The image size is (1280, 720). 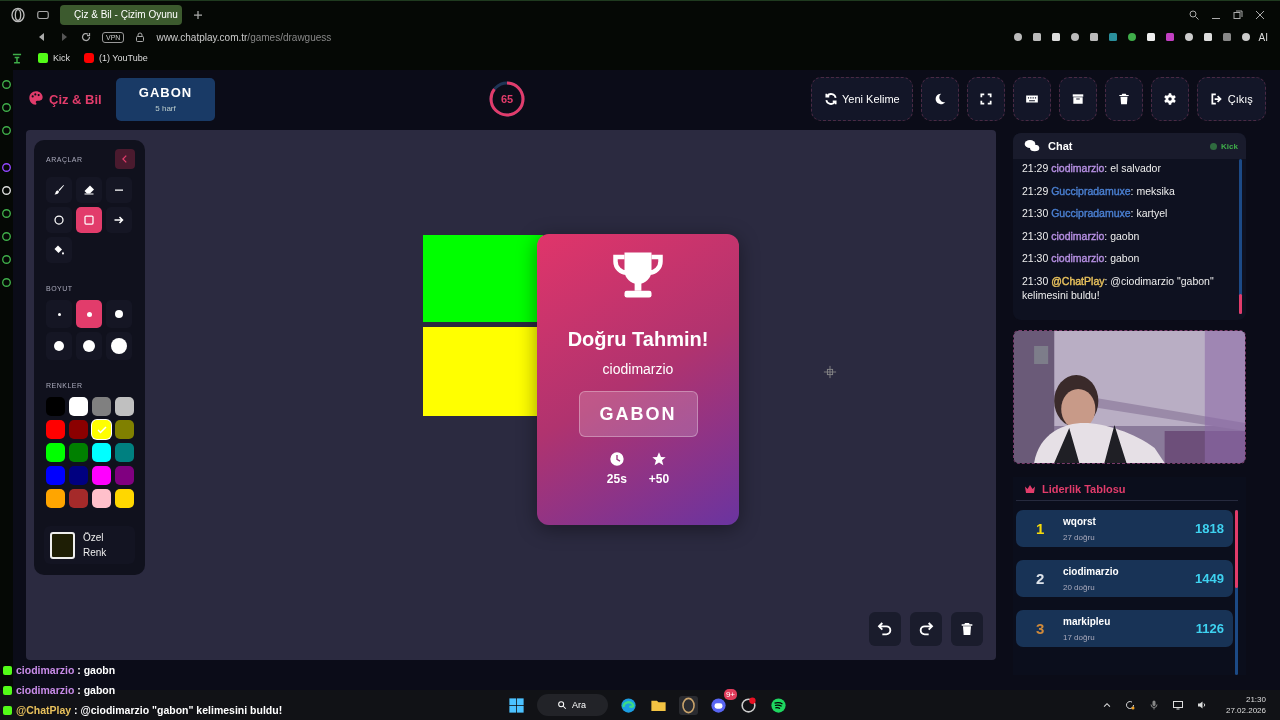 What do you see at coordinates (1081, 235) in the screenshot?
I see `chat-message: 21:30 ciodimarzio: gaobn` at bounding box center [1081, 235].